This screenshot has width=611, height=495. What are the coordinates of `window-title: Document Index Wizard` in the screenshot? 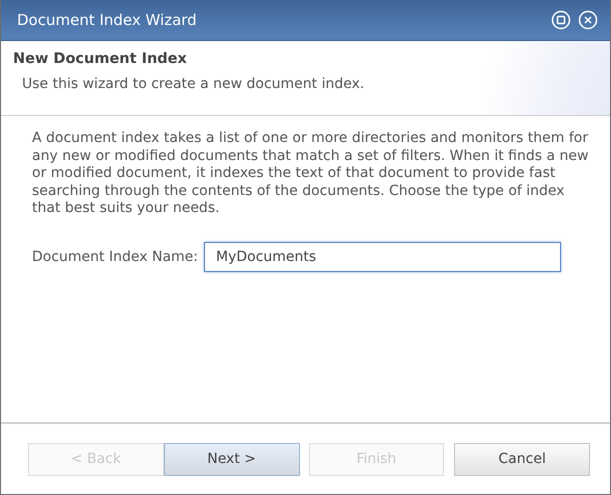 It's located at (107, 20).